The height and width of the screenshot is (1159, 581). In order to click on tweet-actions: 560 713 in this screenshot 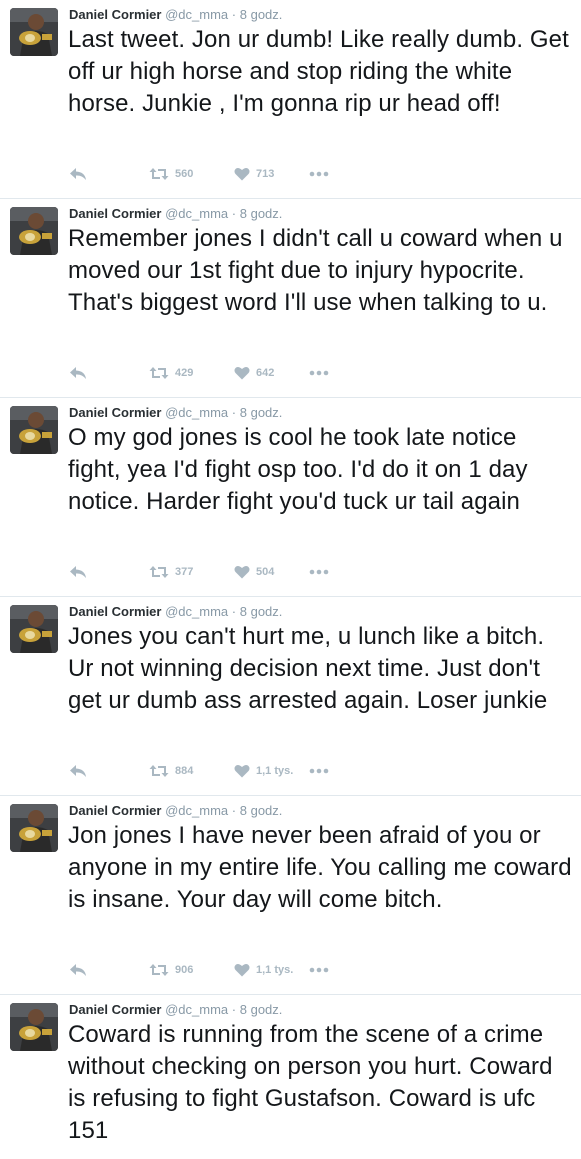, I will do `click(219, 174)`.